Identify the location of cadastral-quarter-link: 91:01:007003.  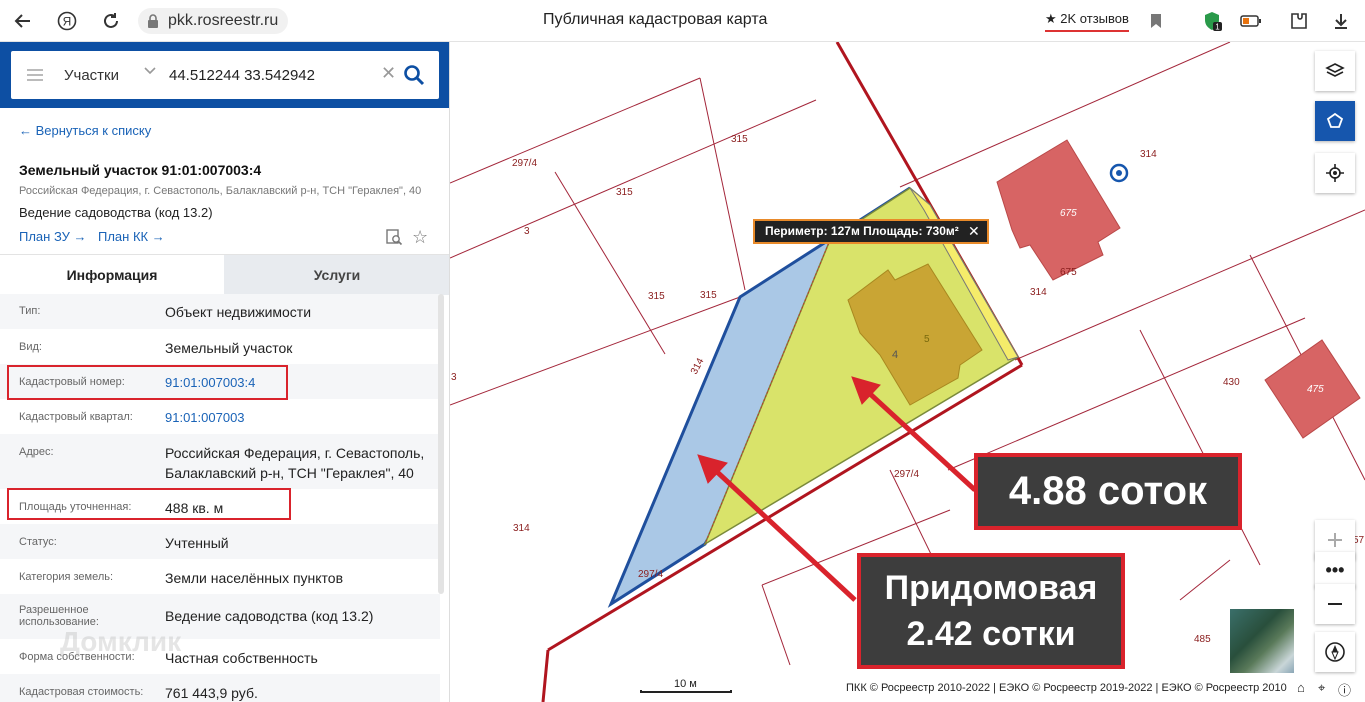
(205, 418).